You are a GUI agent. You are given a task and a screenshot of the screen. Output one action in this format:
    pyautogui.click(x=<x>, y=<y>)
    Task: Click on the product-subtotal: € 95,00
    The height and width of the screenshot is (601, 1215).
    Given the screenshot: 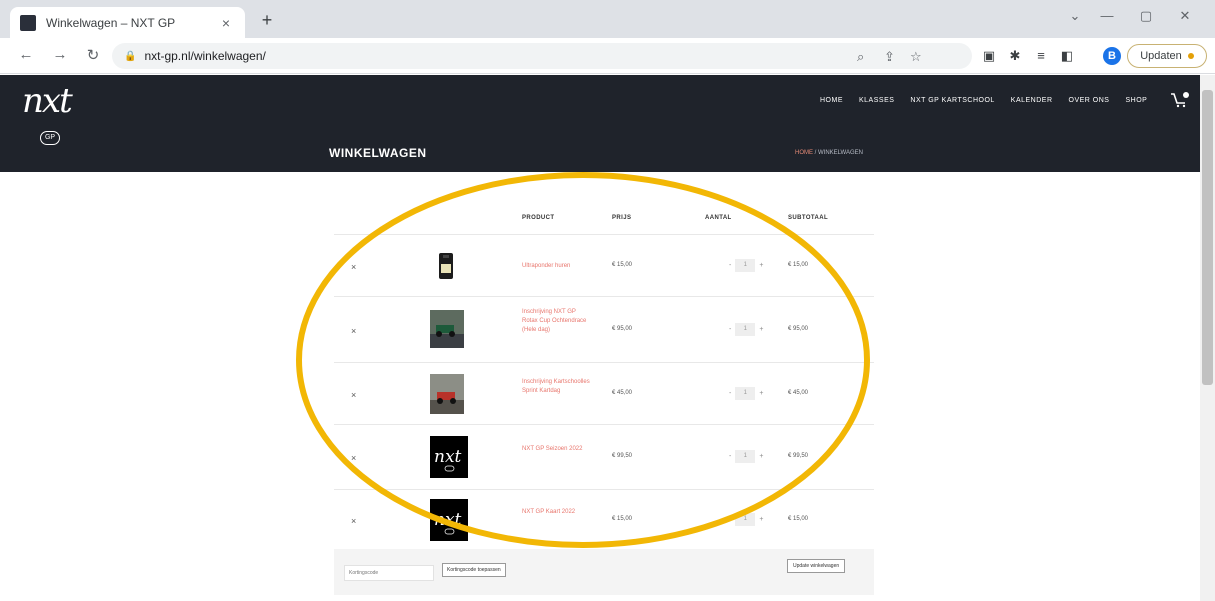 What is the action you would take?
    pyautogui.click(x=798, y=329)
    